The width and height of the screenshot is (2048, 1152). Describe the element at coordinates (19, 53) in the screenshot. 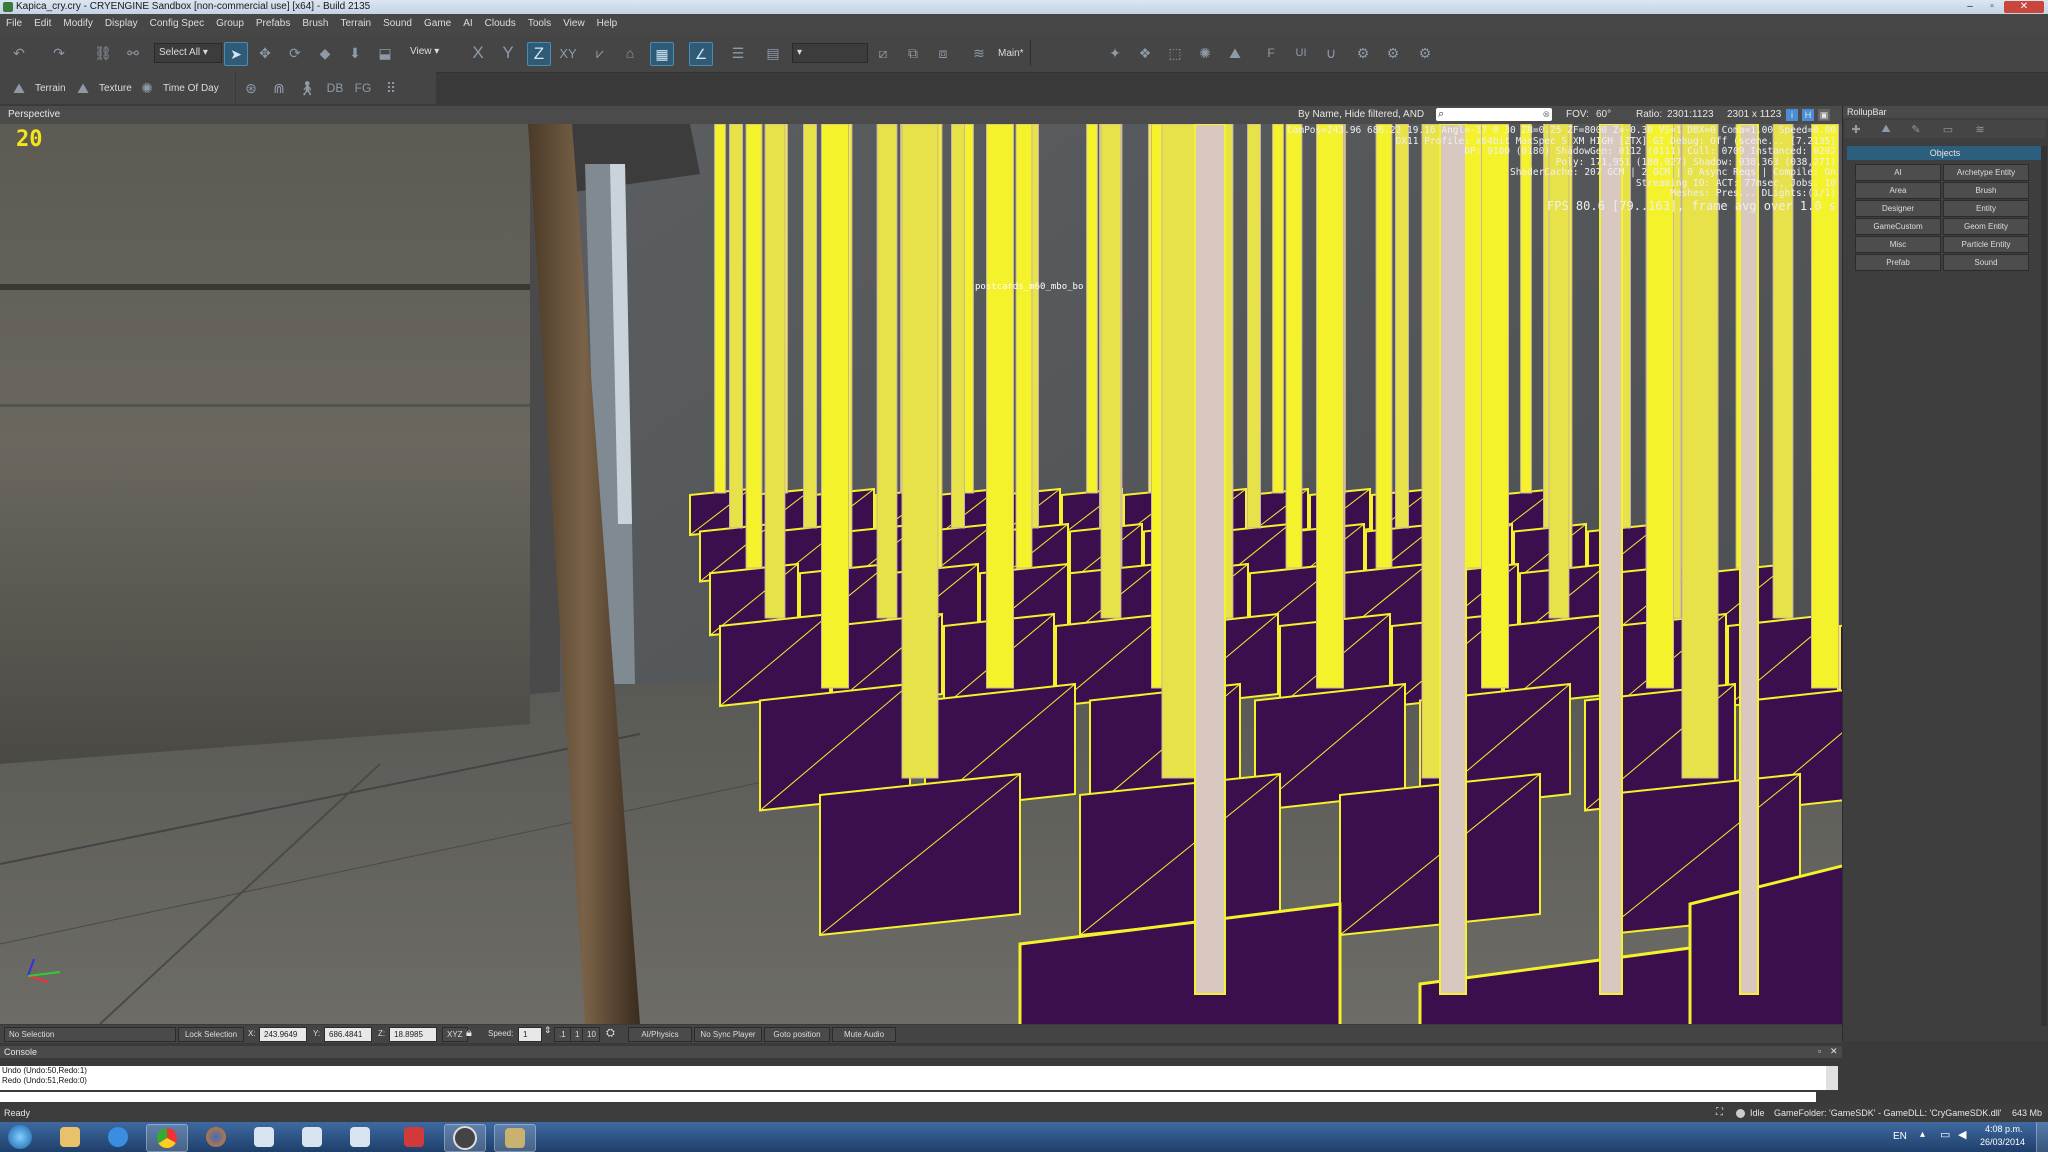

I see `undo-icon: ↶` at that location.